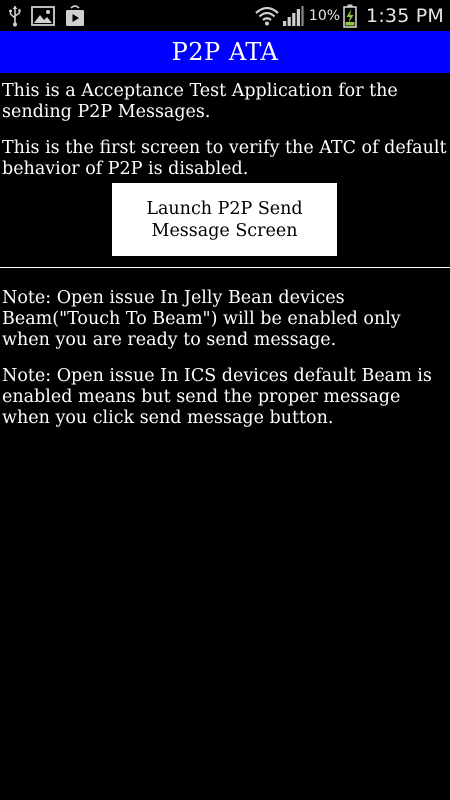 Image resolution: width=450 pixels, height=800 pixels. I want to click on page-title: P2P ATA, so click(225, 52).